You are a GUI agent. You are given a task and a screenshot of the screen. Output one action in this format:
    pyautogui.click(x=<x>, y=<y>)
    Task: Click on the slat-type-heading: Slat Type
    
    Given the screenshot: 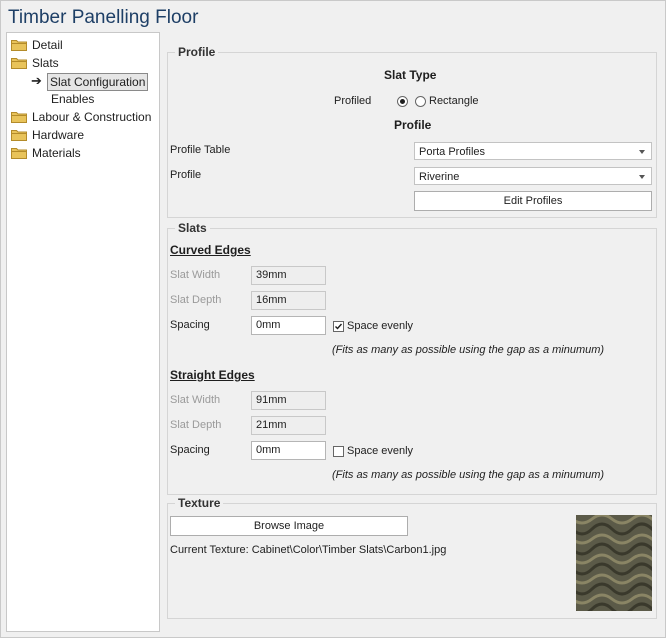 What is the action you would take?
    pyautogui.click(x=410, y=75)
    